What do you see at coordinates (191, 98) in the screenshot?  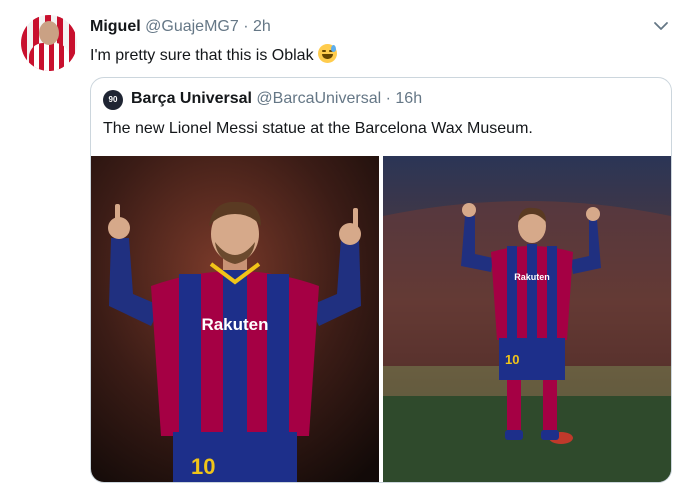 I see `quoted-author-name: Barça Universal` at bounding box center [191, 98].